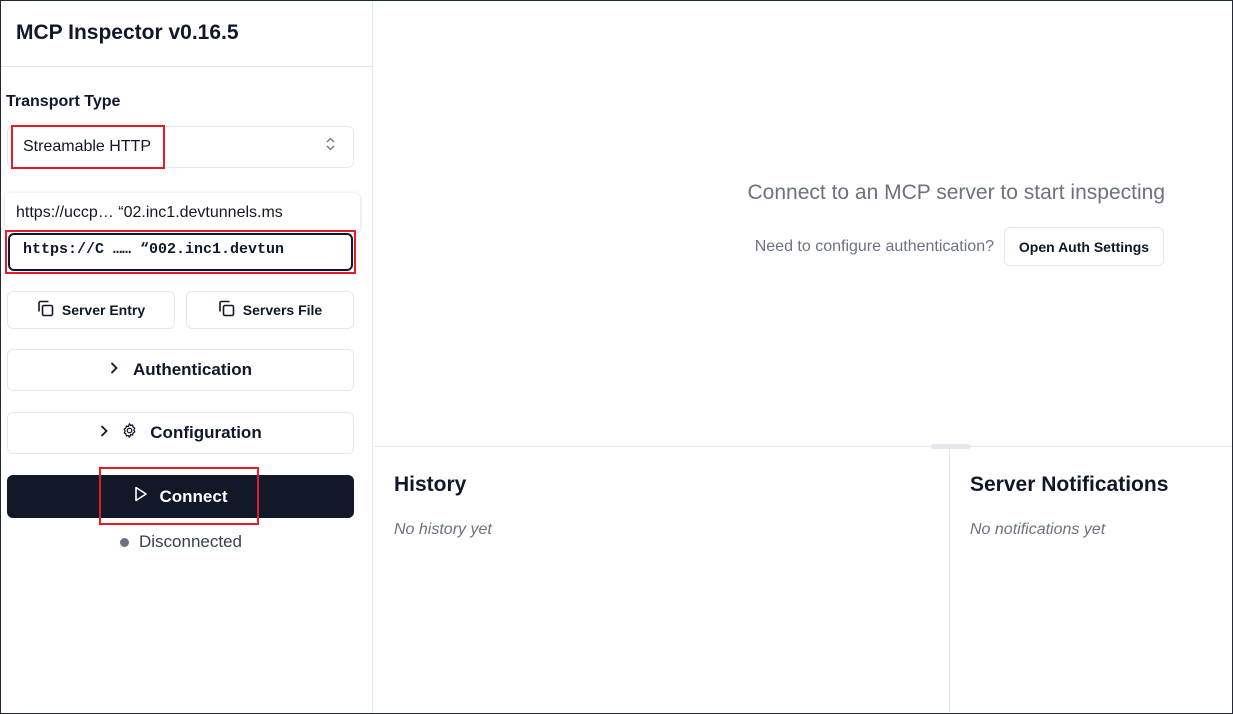  I want to click on servers-file-button: Servers File, so click(270, 310).